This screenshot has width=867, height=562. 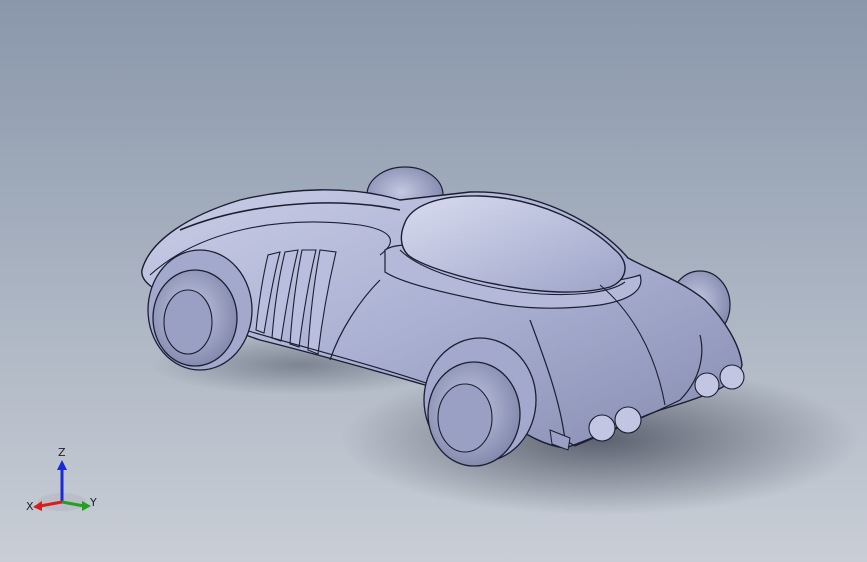 What do you see at coordinates (188, 322) in the screenshot?
I see `rear-wheel-hub` at bounding box center [188, 322].